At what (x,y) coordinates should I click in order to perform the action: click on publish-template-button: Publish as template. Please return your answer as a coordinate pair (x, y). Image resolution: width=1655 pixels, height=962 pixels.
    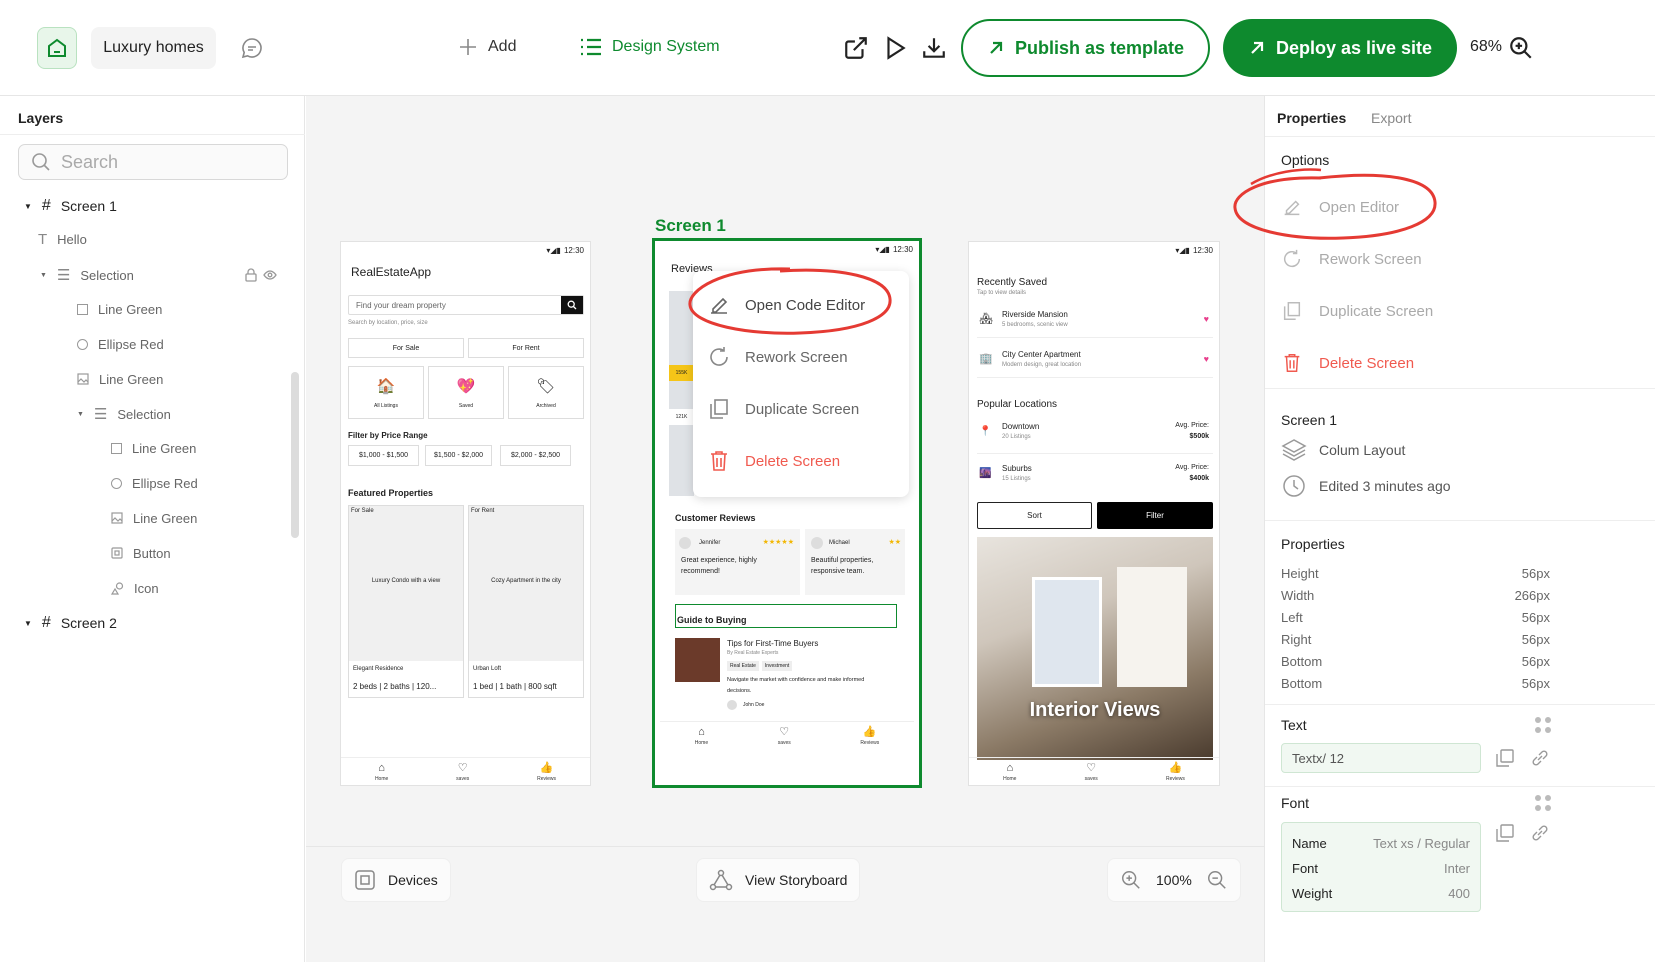
    Looking at the image, I should click on (1085, 48).